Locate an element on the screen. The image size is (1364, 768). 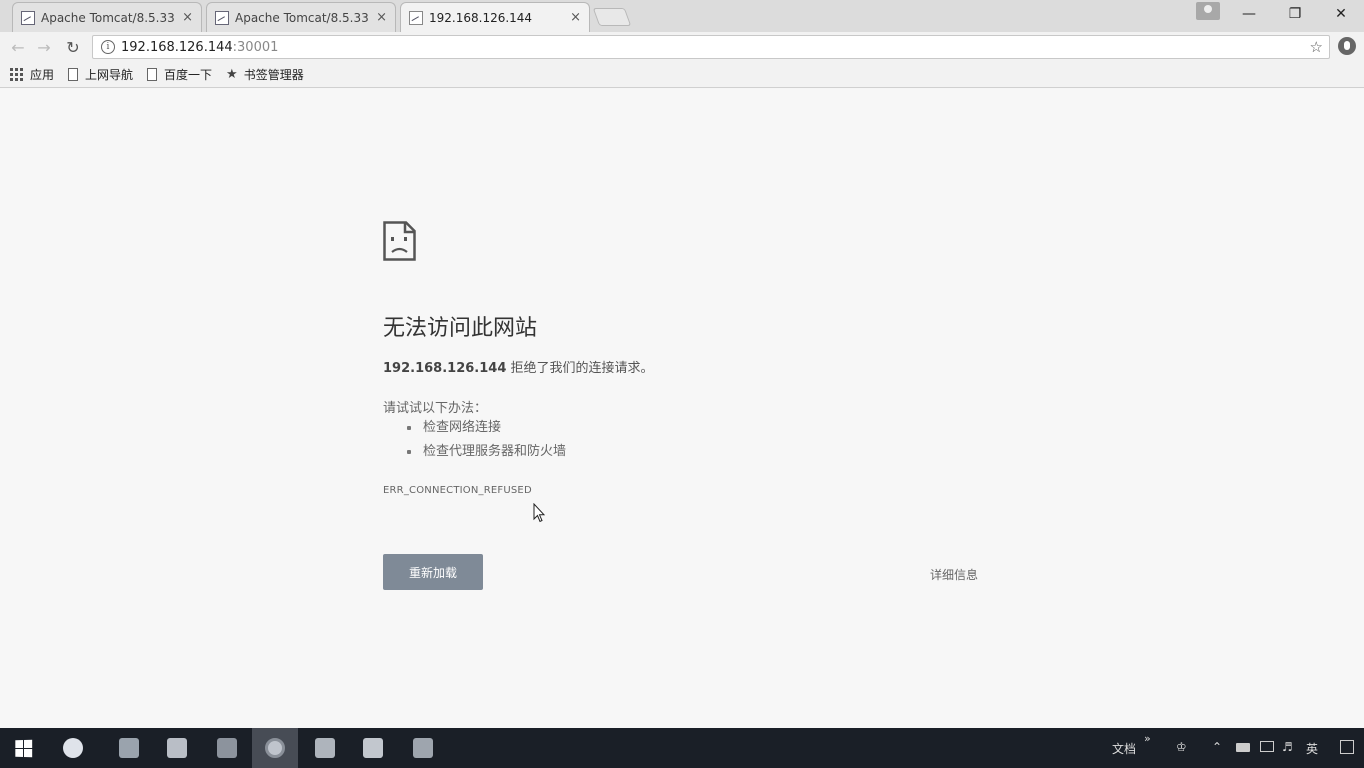
tab-active-ip: 192.168.126.144 × is located at coordinates (495, 17).